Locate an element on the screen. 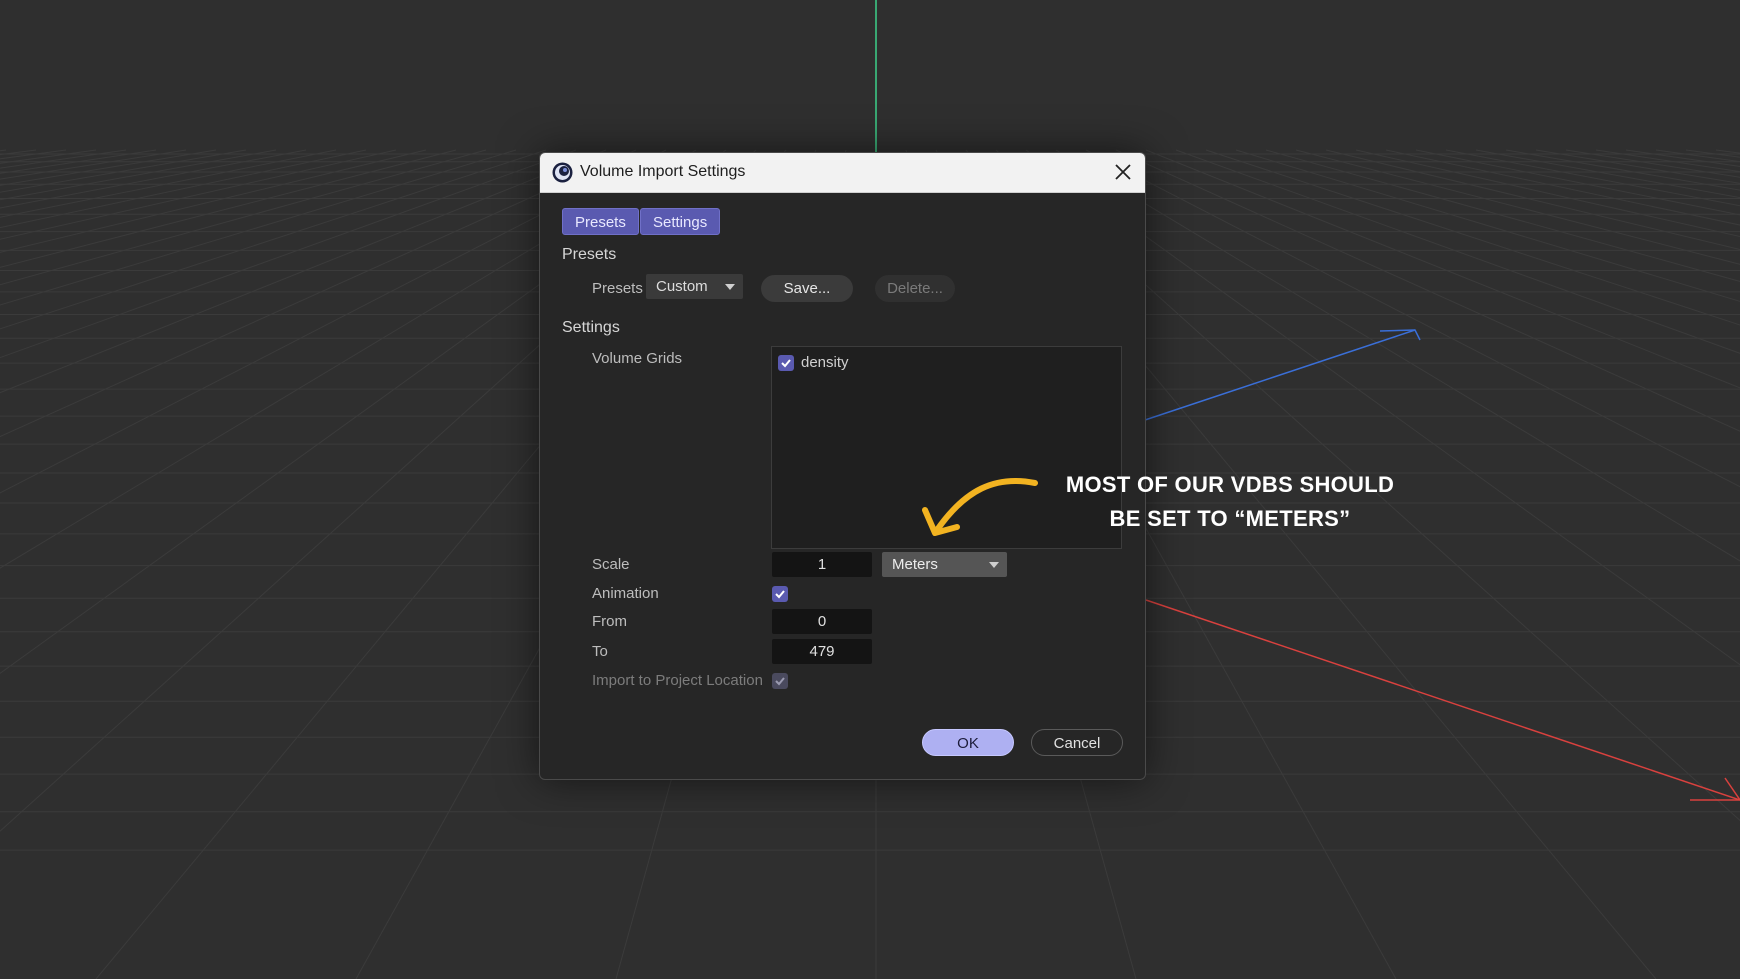  cinema4d-logo-icon is located at coordinates (562, 172).